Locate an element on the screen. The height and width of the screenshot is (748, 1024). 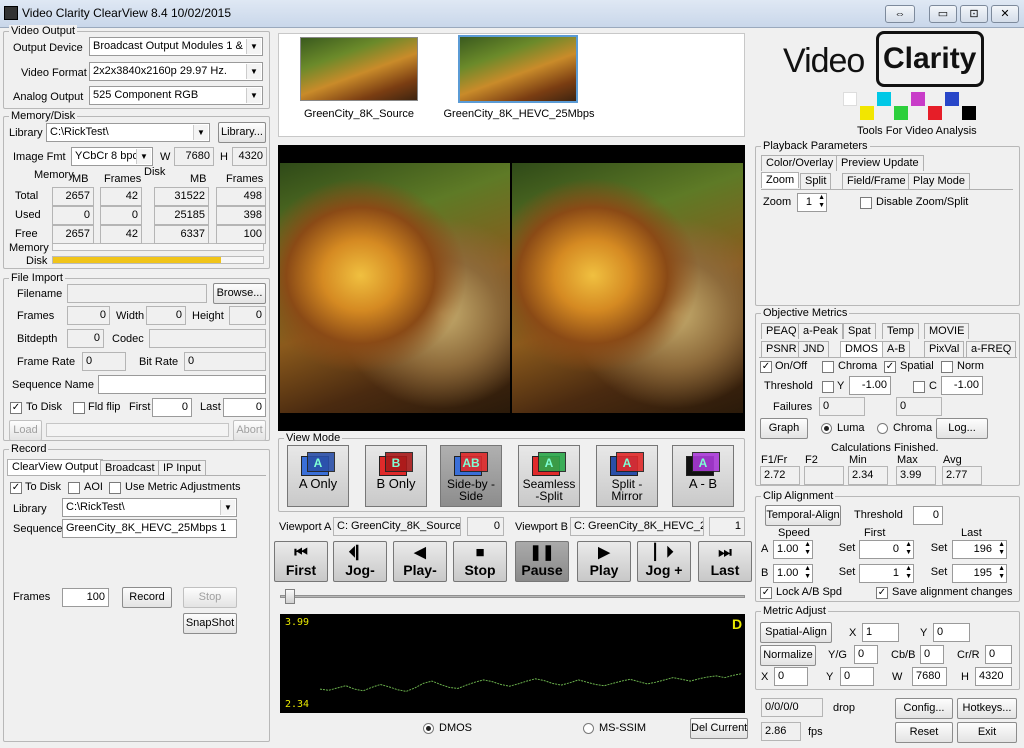
record-button: Record is located at coordinates (147, 597).